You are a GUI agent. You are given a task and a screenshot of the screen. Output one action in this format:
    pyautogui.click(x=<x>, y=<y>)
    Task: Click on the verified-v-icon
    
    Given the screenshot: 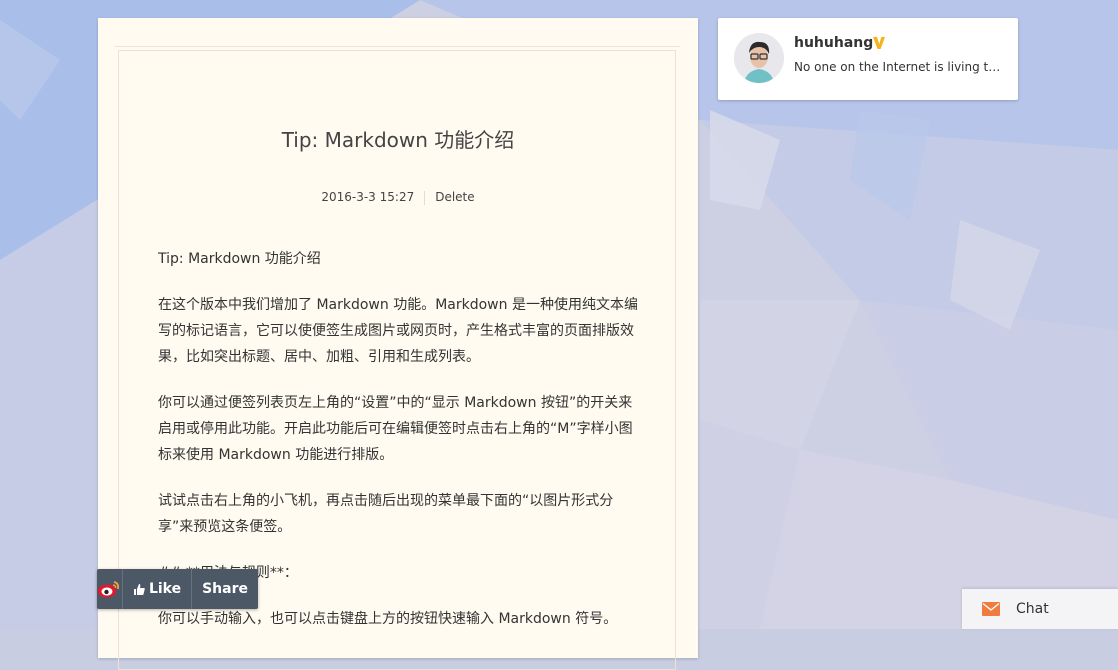 What is the action you would take?
    pyautogui.click(x=879, y=43)
    